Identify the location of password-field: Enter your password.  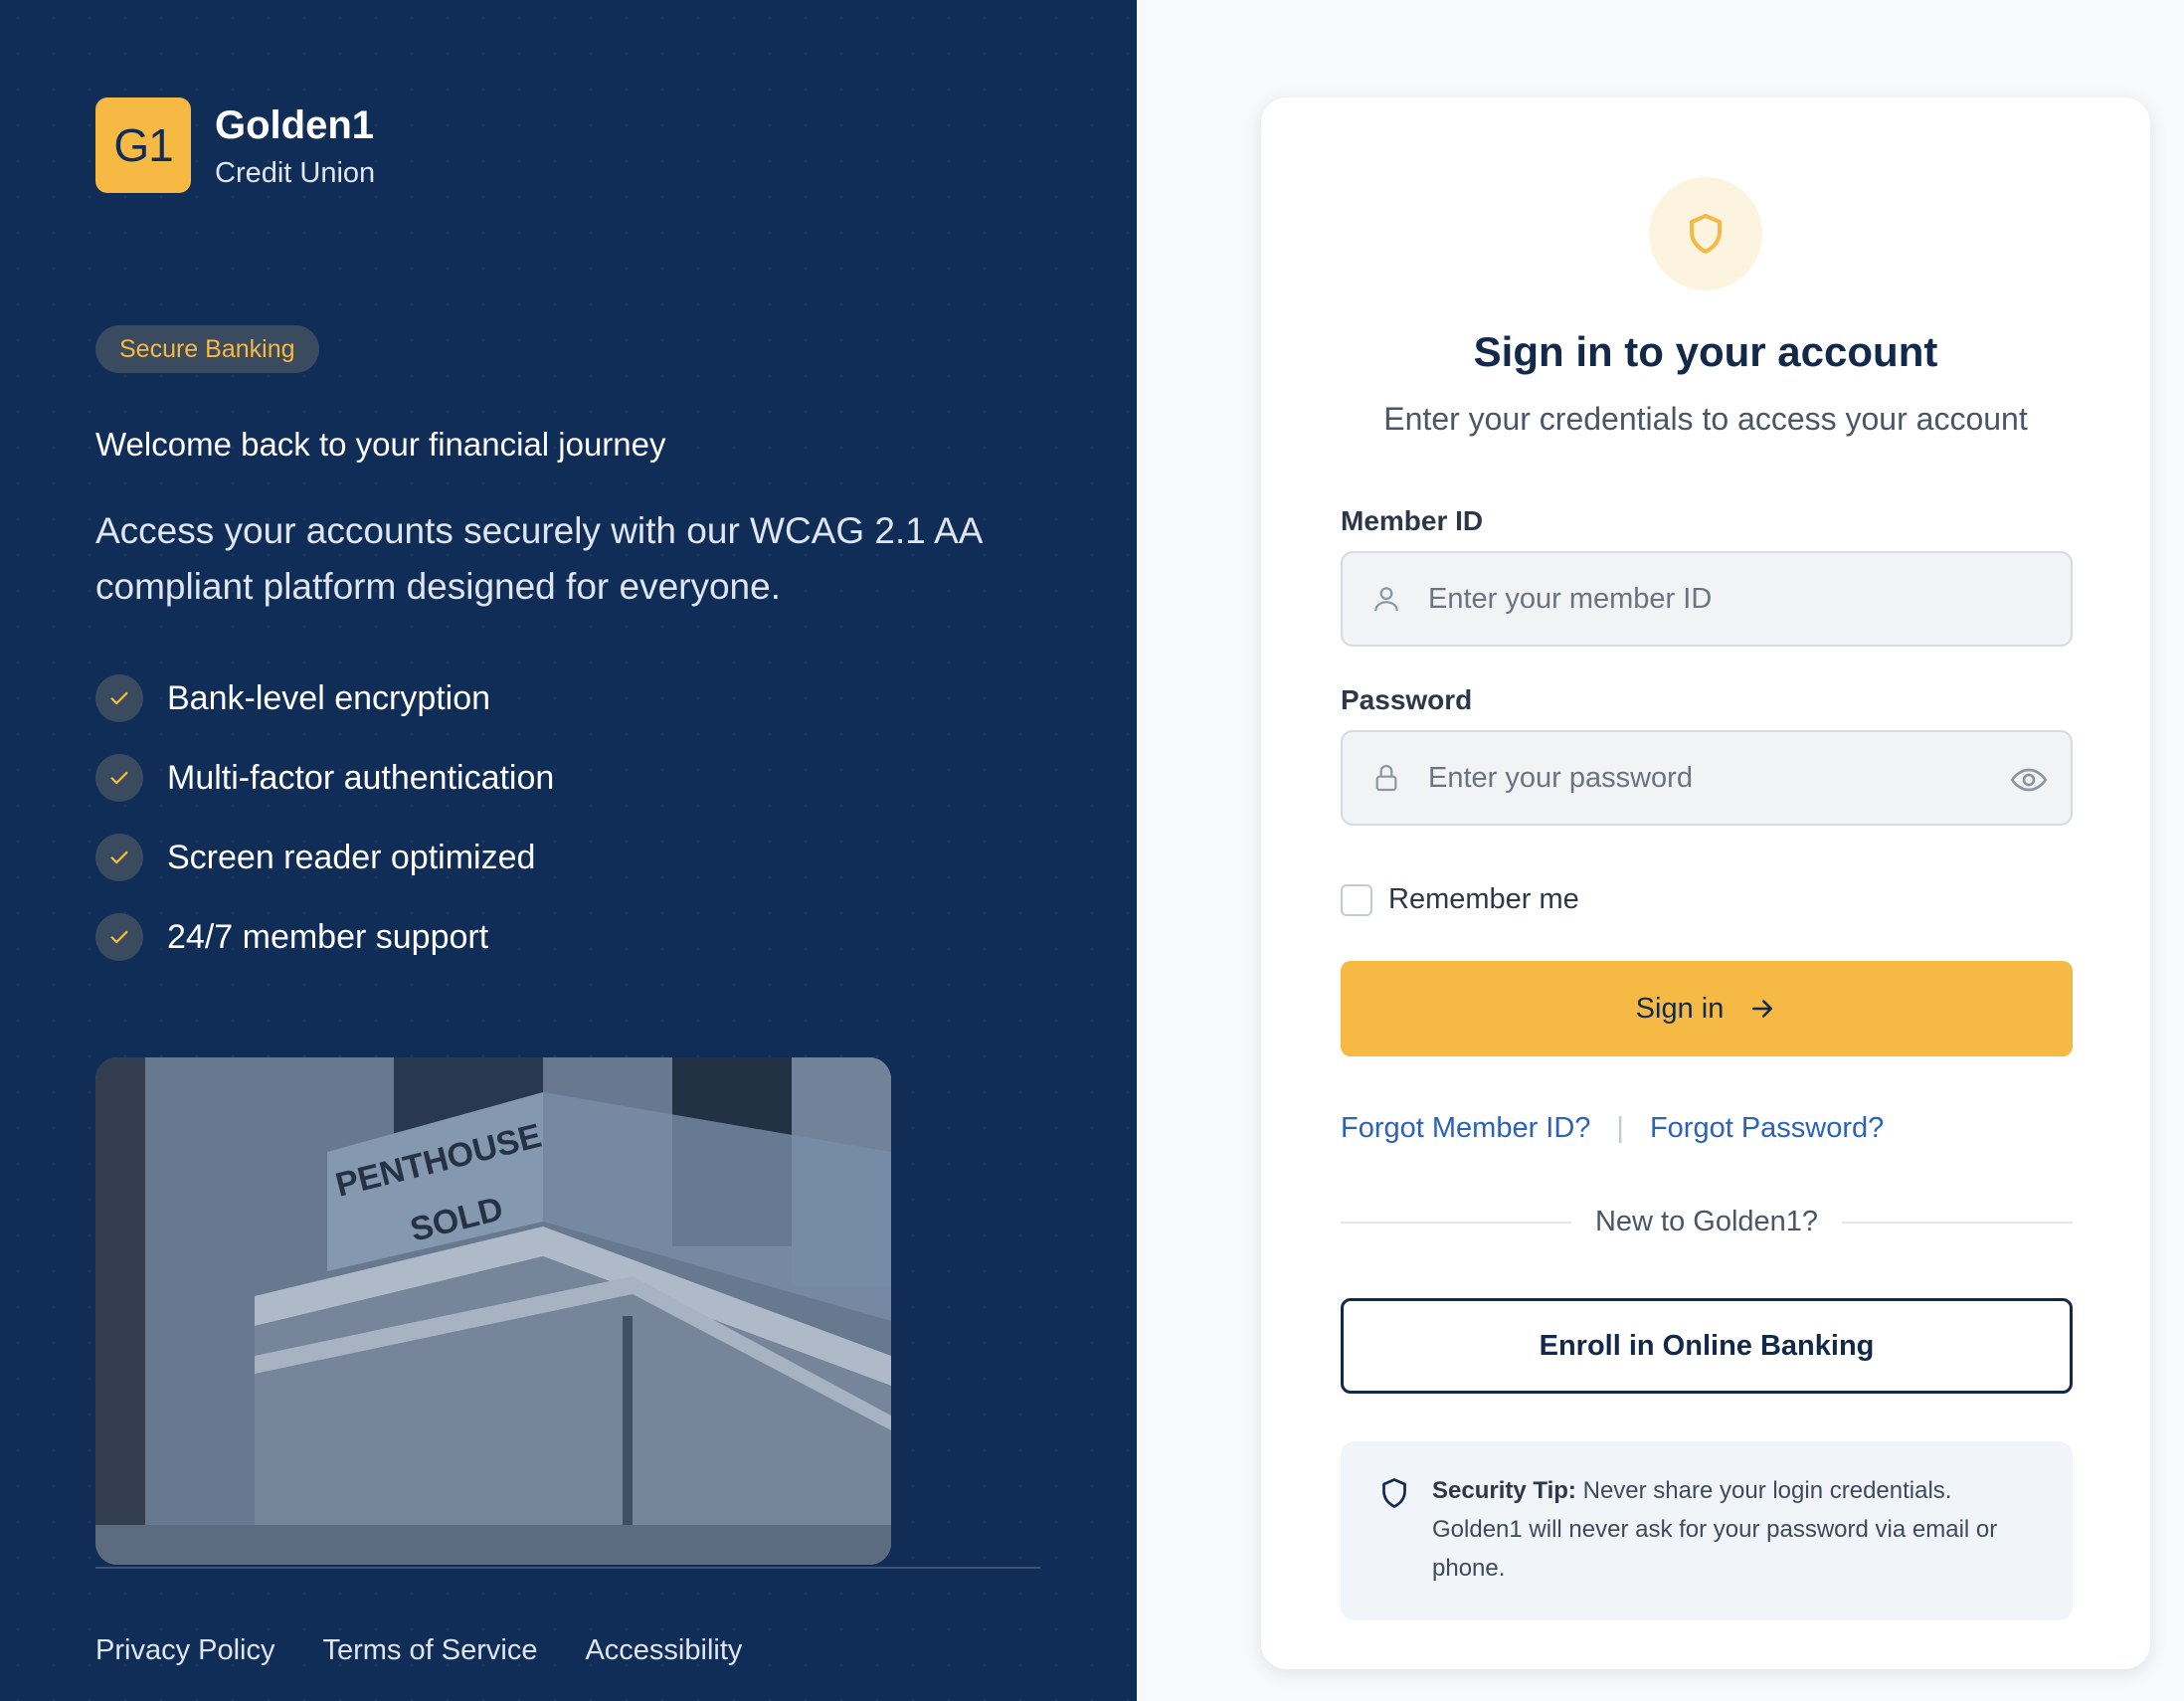
(1707, 778).